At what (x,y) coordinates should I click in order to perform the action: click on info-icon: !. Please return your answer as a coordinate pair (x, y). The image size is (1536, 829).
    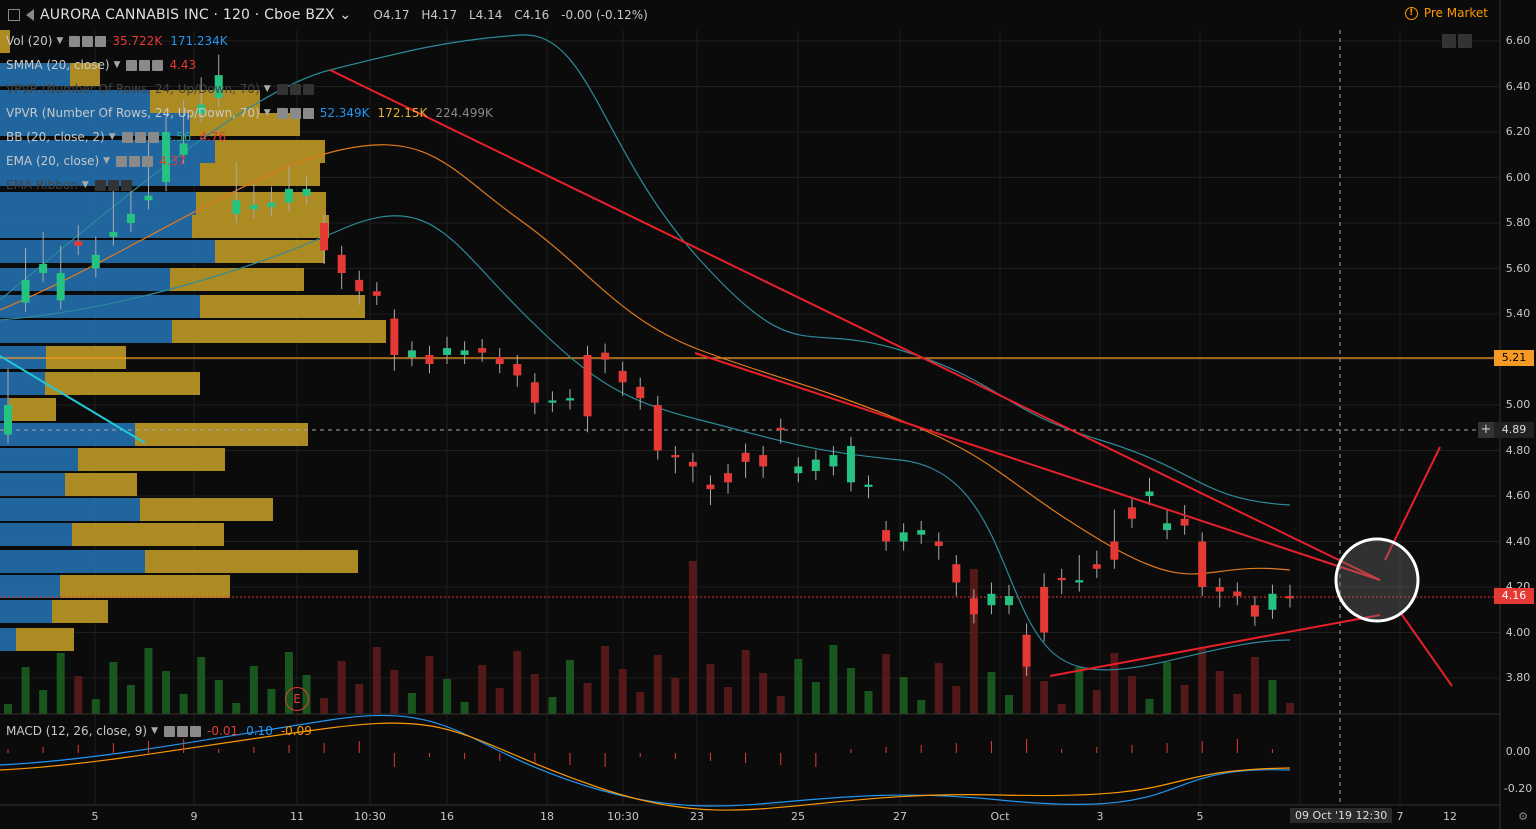
    Looking at the image, I should click on (1411, 13).